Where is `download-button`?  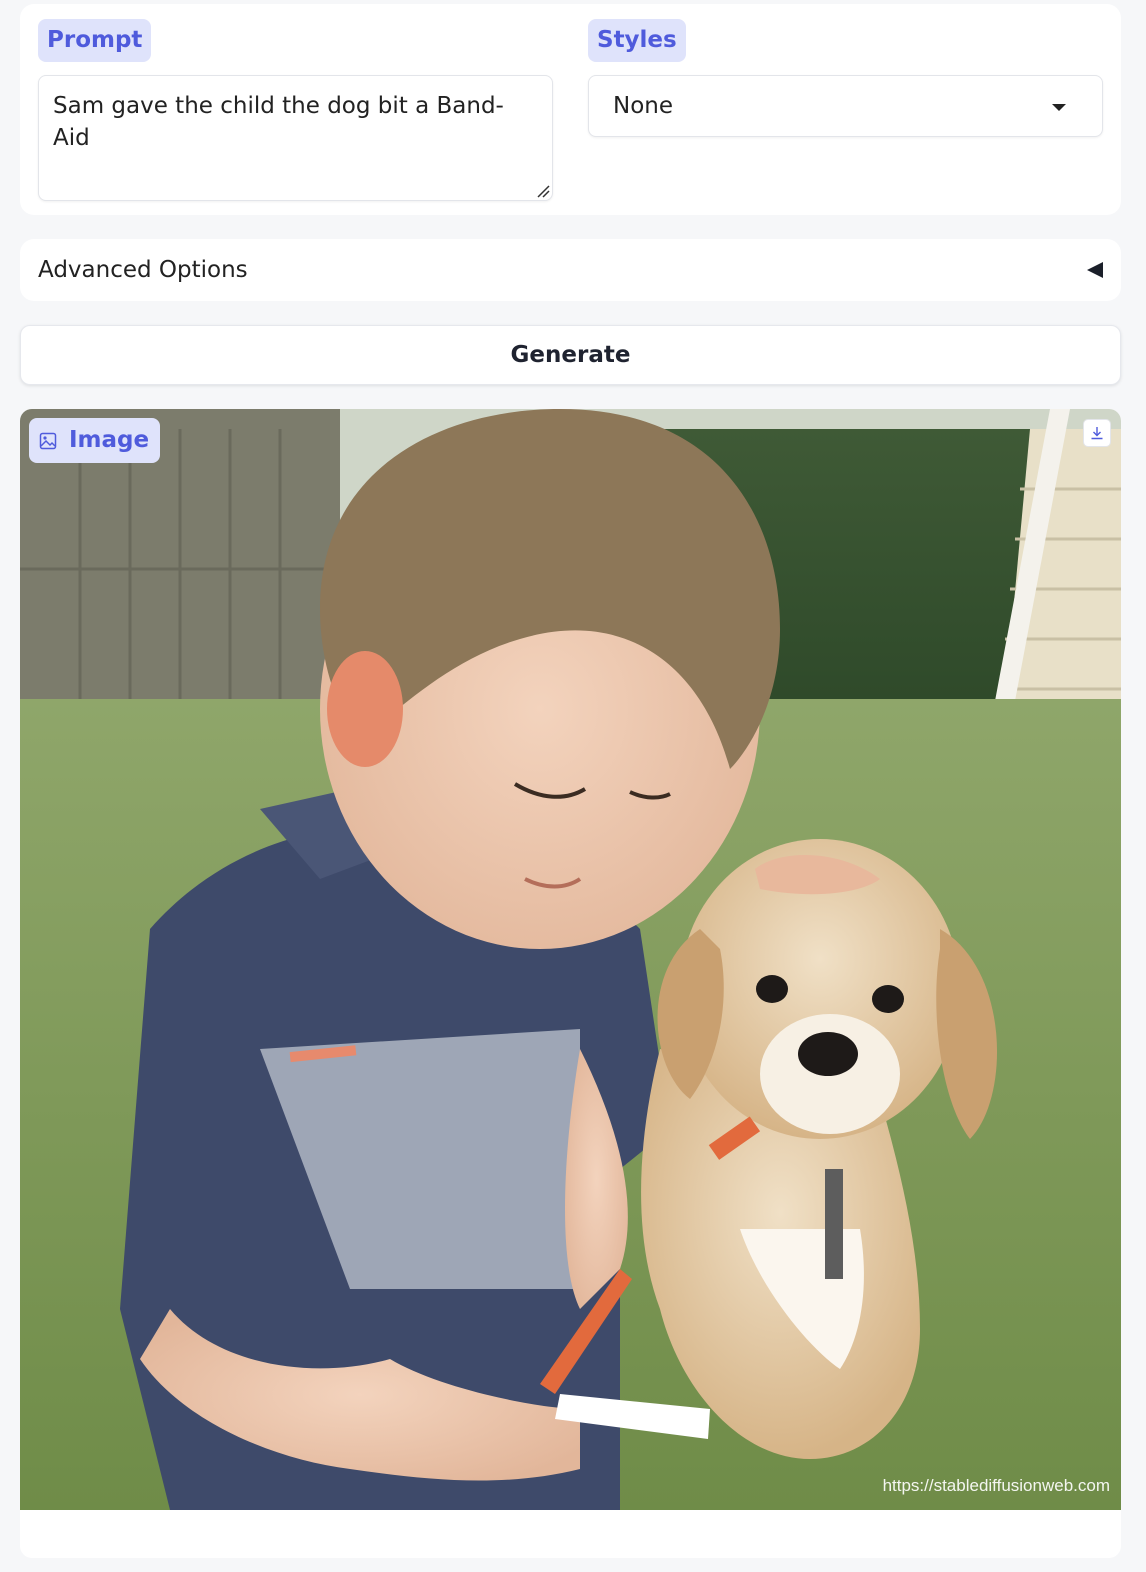
download-button is located at coordinates (1097, 433).